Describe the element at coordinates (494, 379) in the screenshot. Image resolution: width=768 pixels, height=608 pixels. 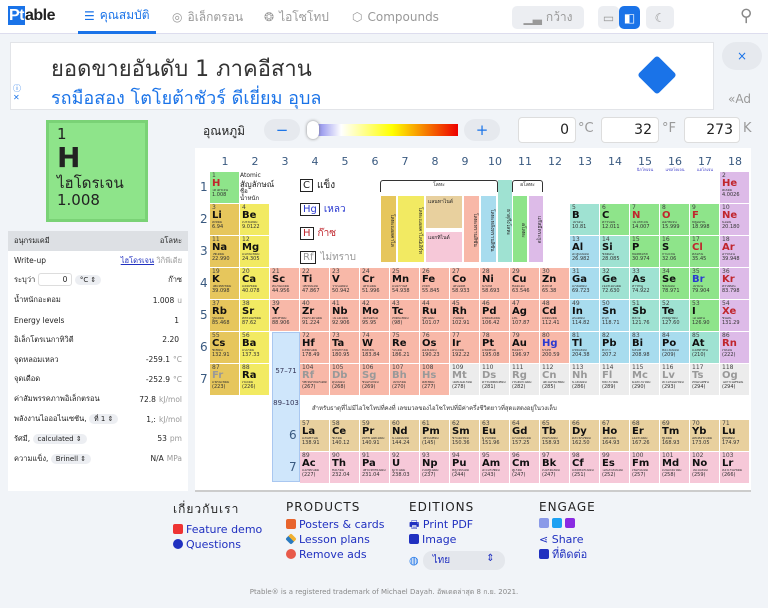
I see `element-Ds: 110 Ds ดาร์มสตัดเทียม (281)` at that location.